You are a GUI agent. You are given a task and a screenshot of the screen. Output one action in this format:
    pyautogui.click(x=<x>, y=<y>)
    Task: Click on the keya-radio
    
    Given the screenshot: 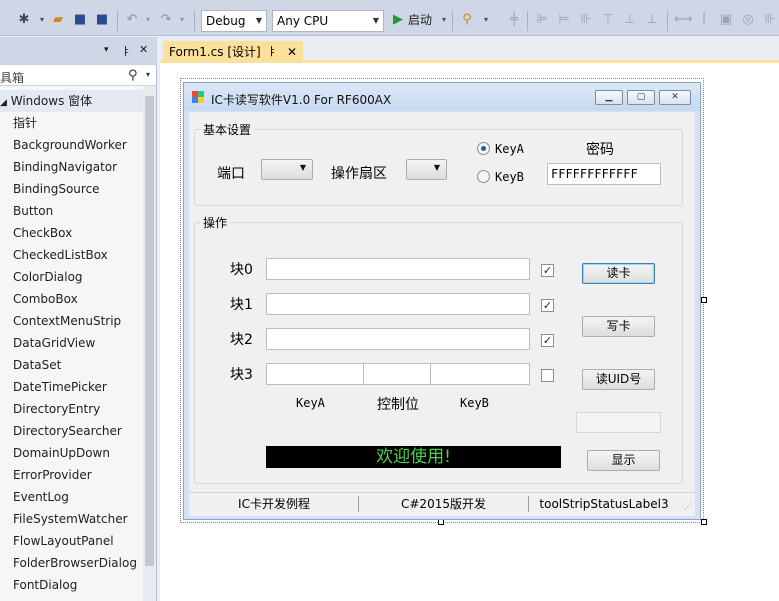 What is the action you would take?
    pyautogui.click(x=483, y=148)
    